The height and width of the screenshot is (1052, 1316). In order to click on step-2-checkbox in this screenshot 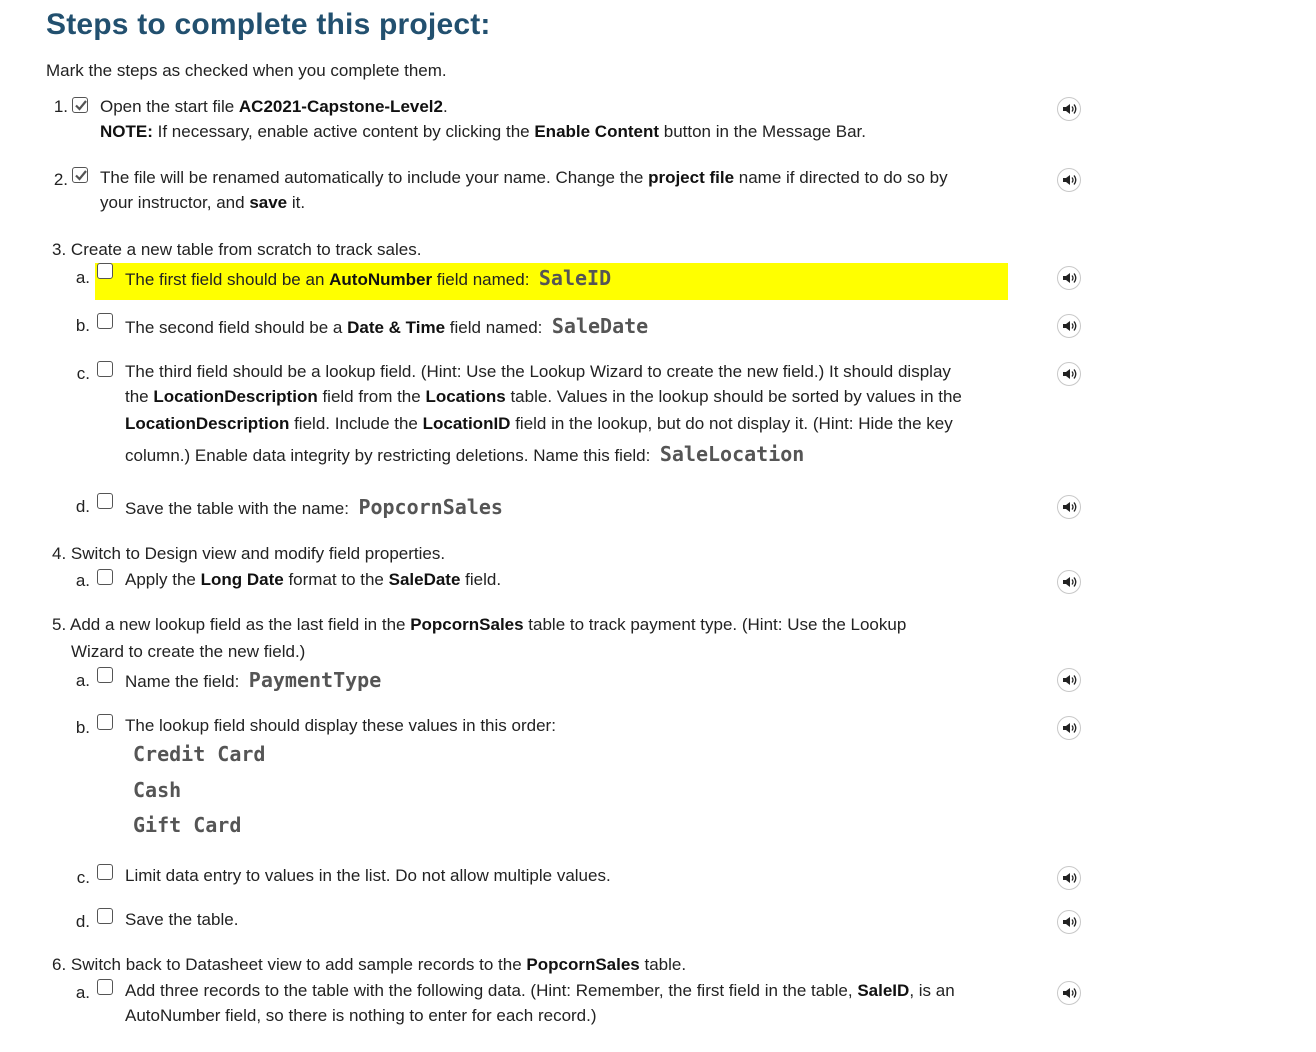, I will do `click(80, 175)`.